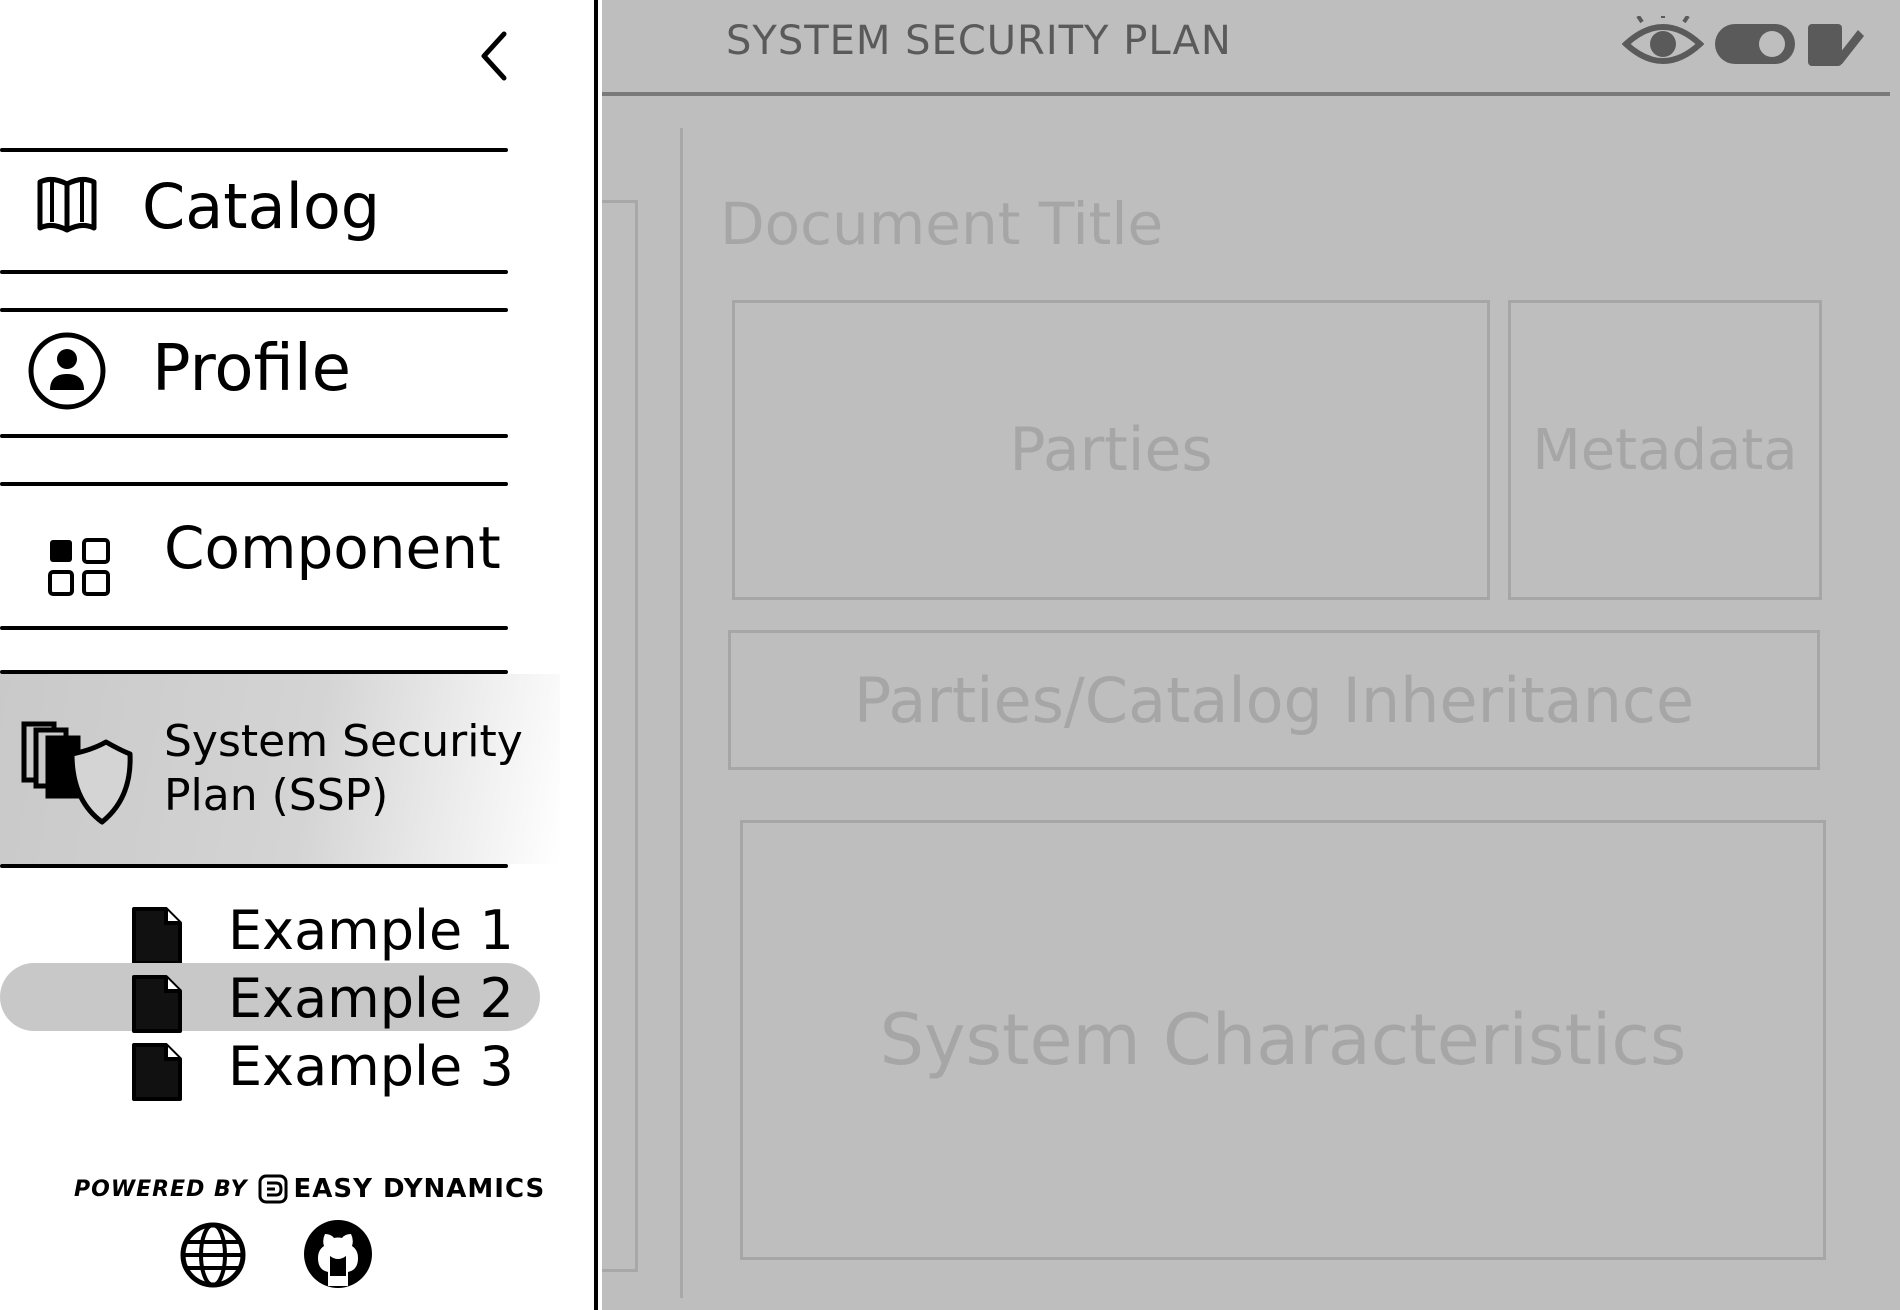 The image size is (1900, 1310). Describe the element at coordinates (371, 1066) in the screenshot. I see `ssp-document-label: Example 3` at that location.